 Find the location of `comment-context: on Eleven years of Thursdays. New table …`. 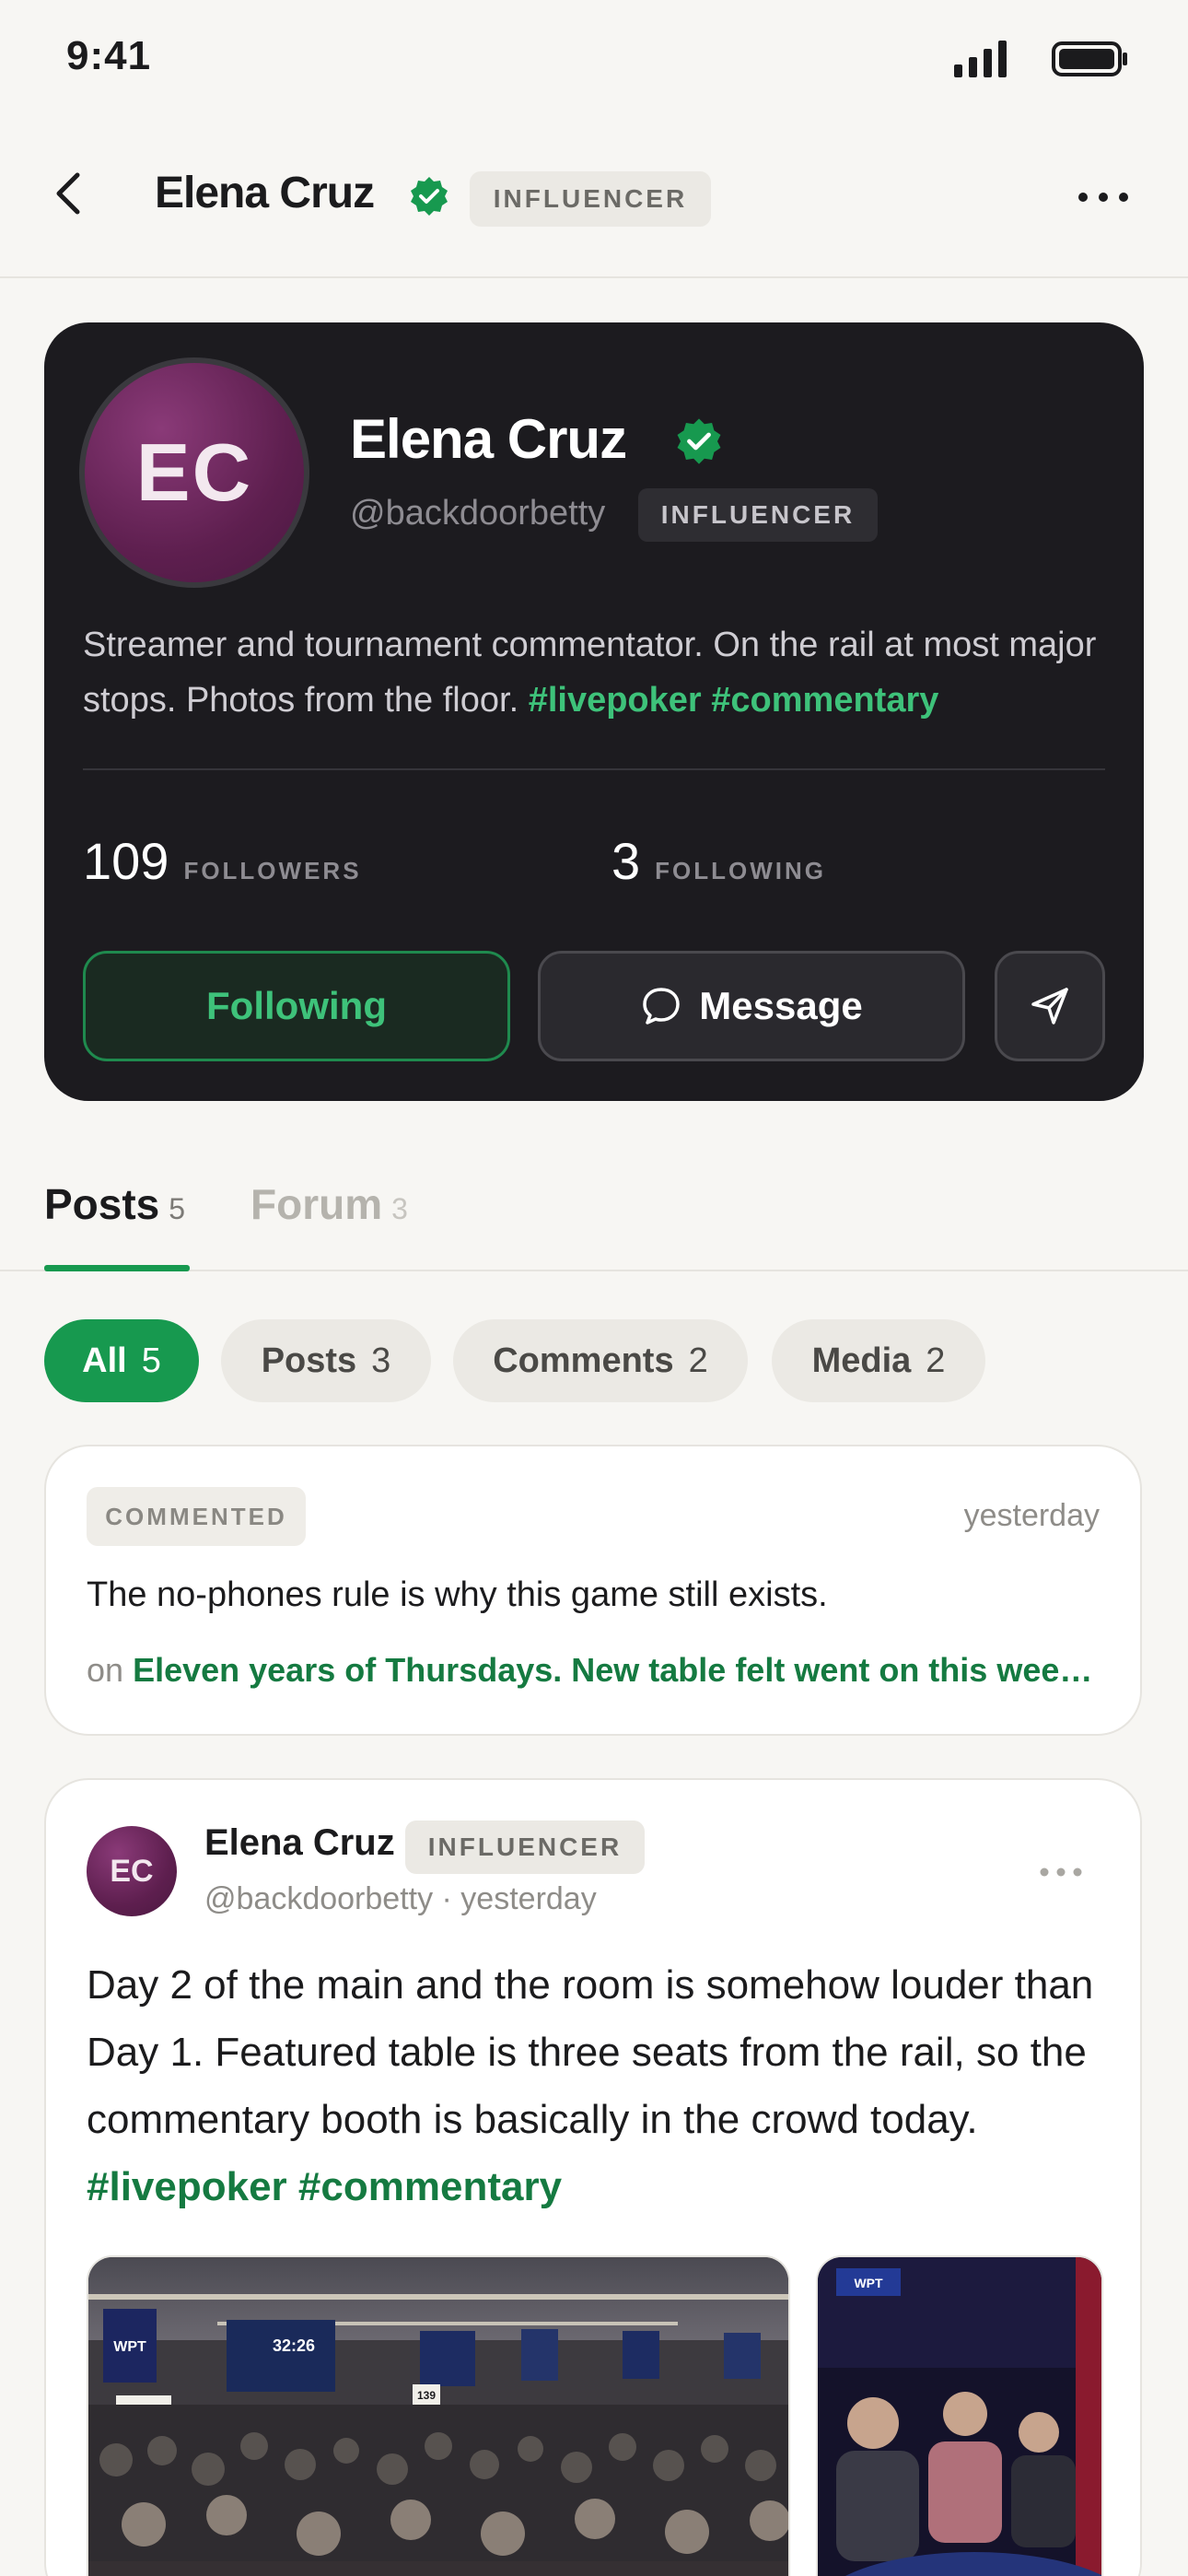

comment-context: on Eleven years of Thursdays. New table … is located at coordinates (595, 1670).